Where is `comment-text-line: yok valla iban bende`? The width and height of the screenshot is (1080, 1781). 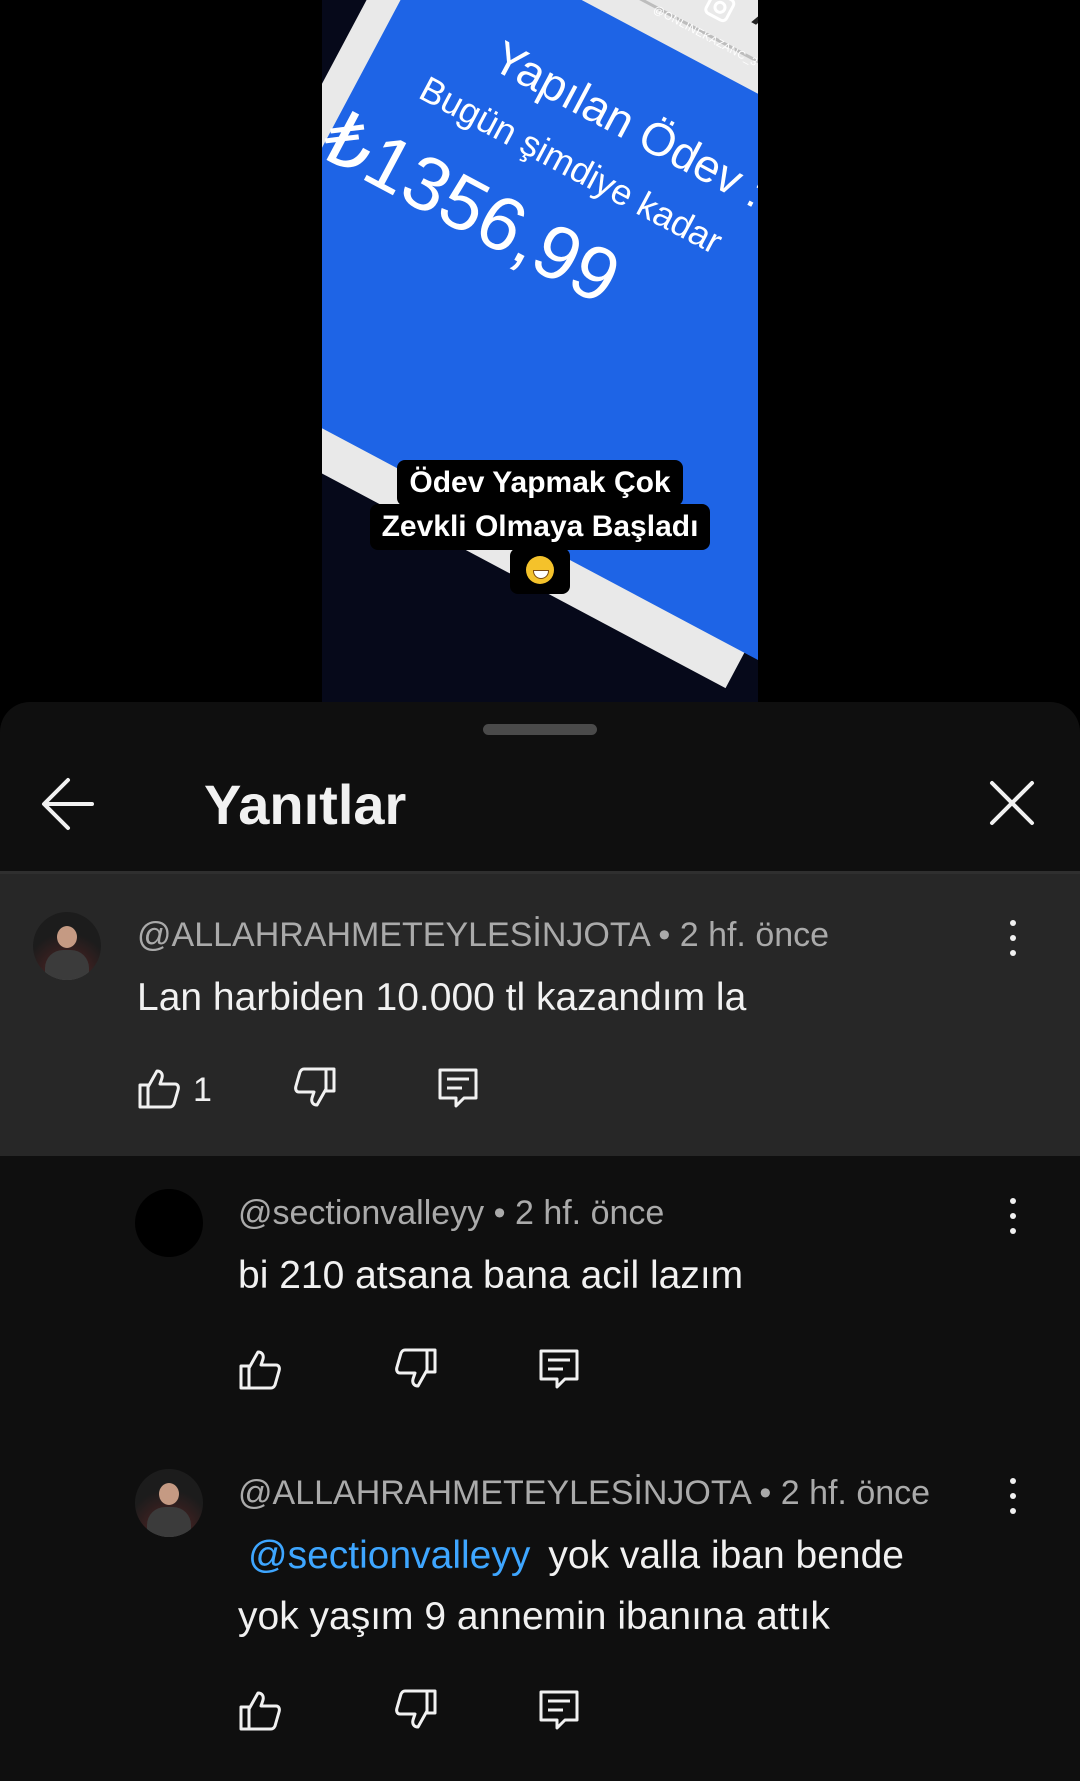 comment-text-line: yok valla iban bende is located at coordinates (726, 1555).